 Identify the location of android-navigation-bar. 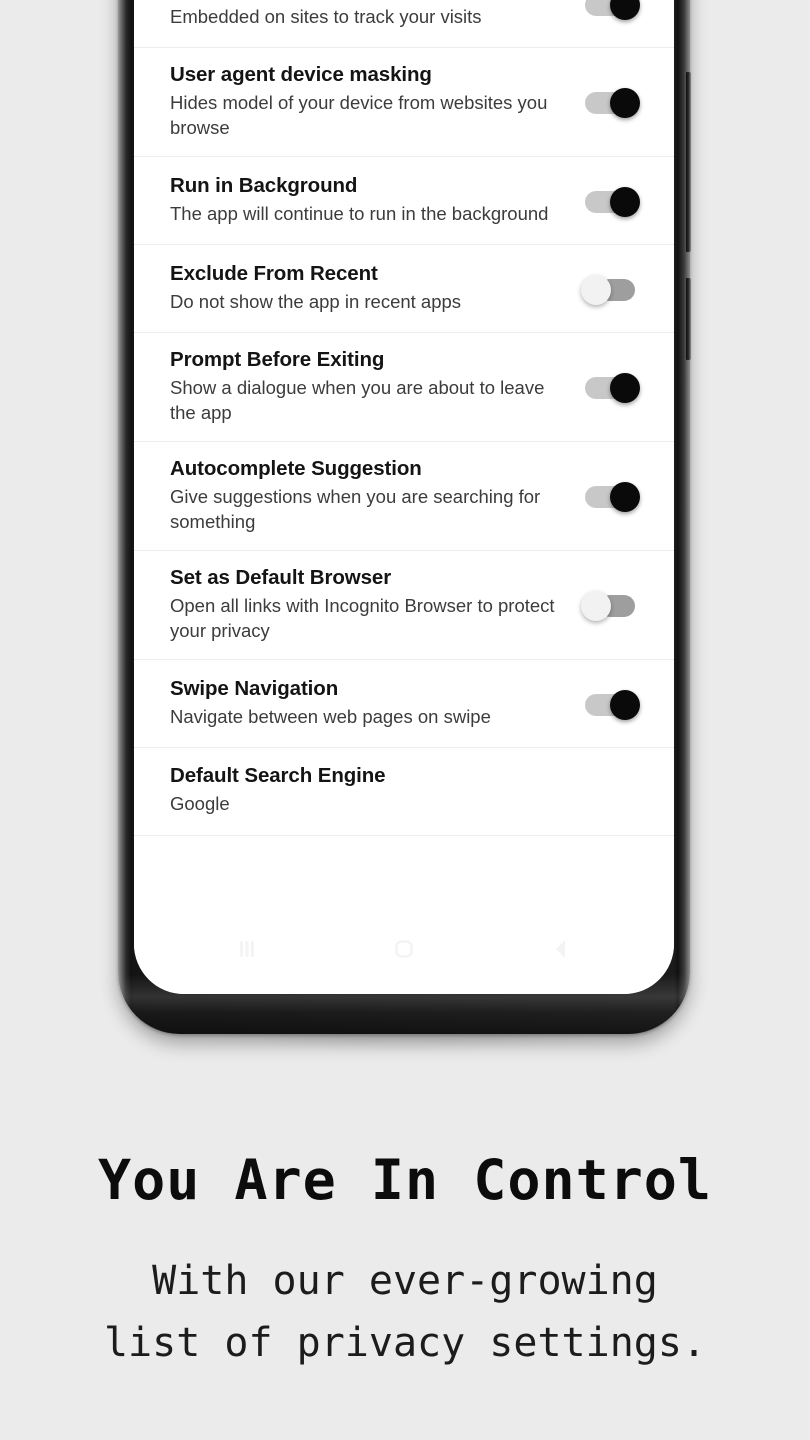
(404, 958).